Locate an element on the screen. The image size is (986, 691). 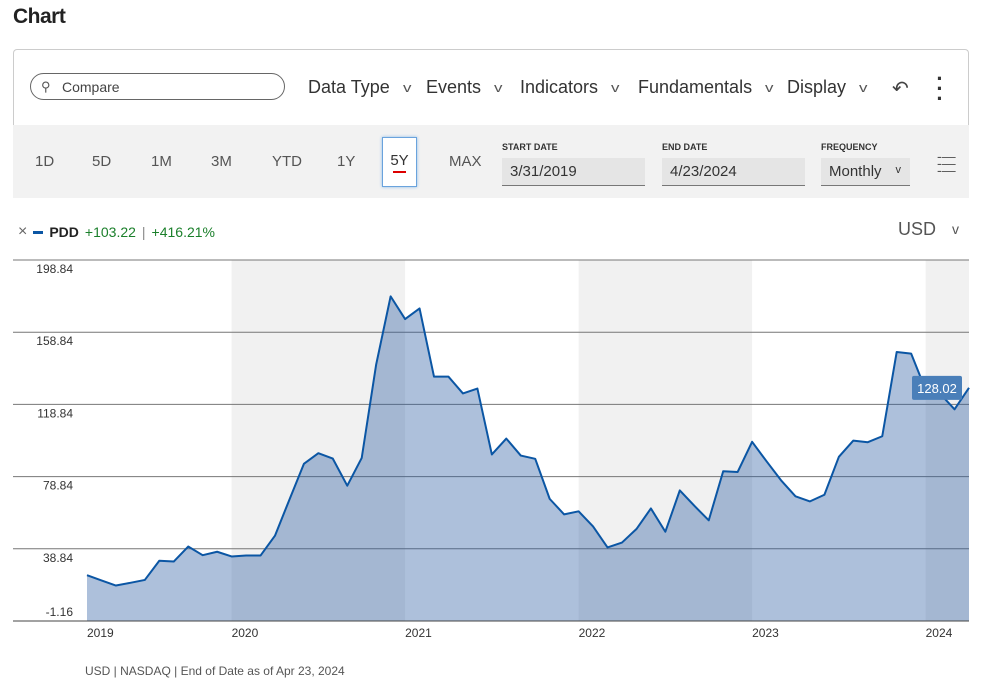
series-change: +103.22 is located at coordinates (110, 232).